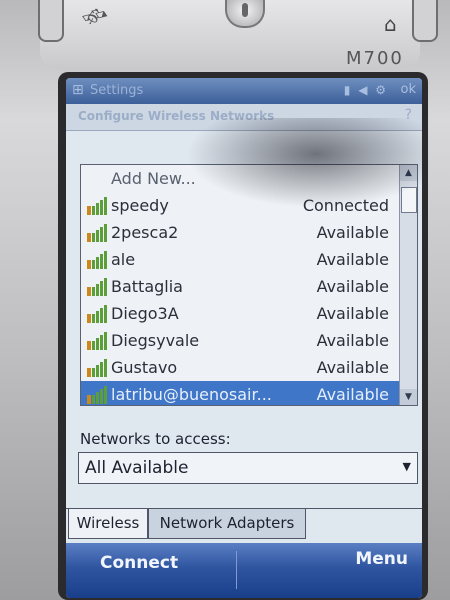 The width and height of the screenshot is (450, 600). What do you see at coordinates (345, 205) in the screenshot?
I see `network-status: Connected` at bounding box center [345, 205].